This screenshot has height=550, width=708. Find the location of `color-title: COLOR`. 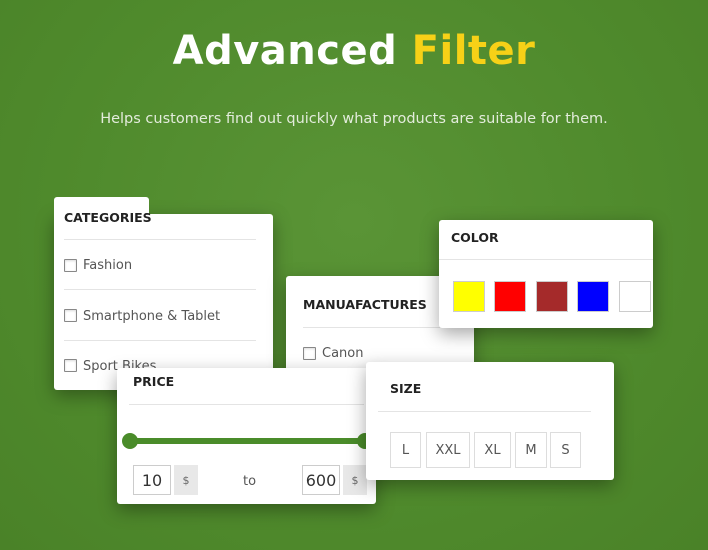

color-title: COLOR is located at coordinates (475, 237).